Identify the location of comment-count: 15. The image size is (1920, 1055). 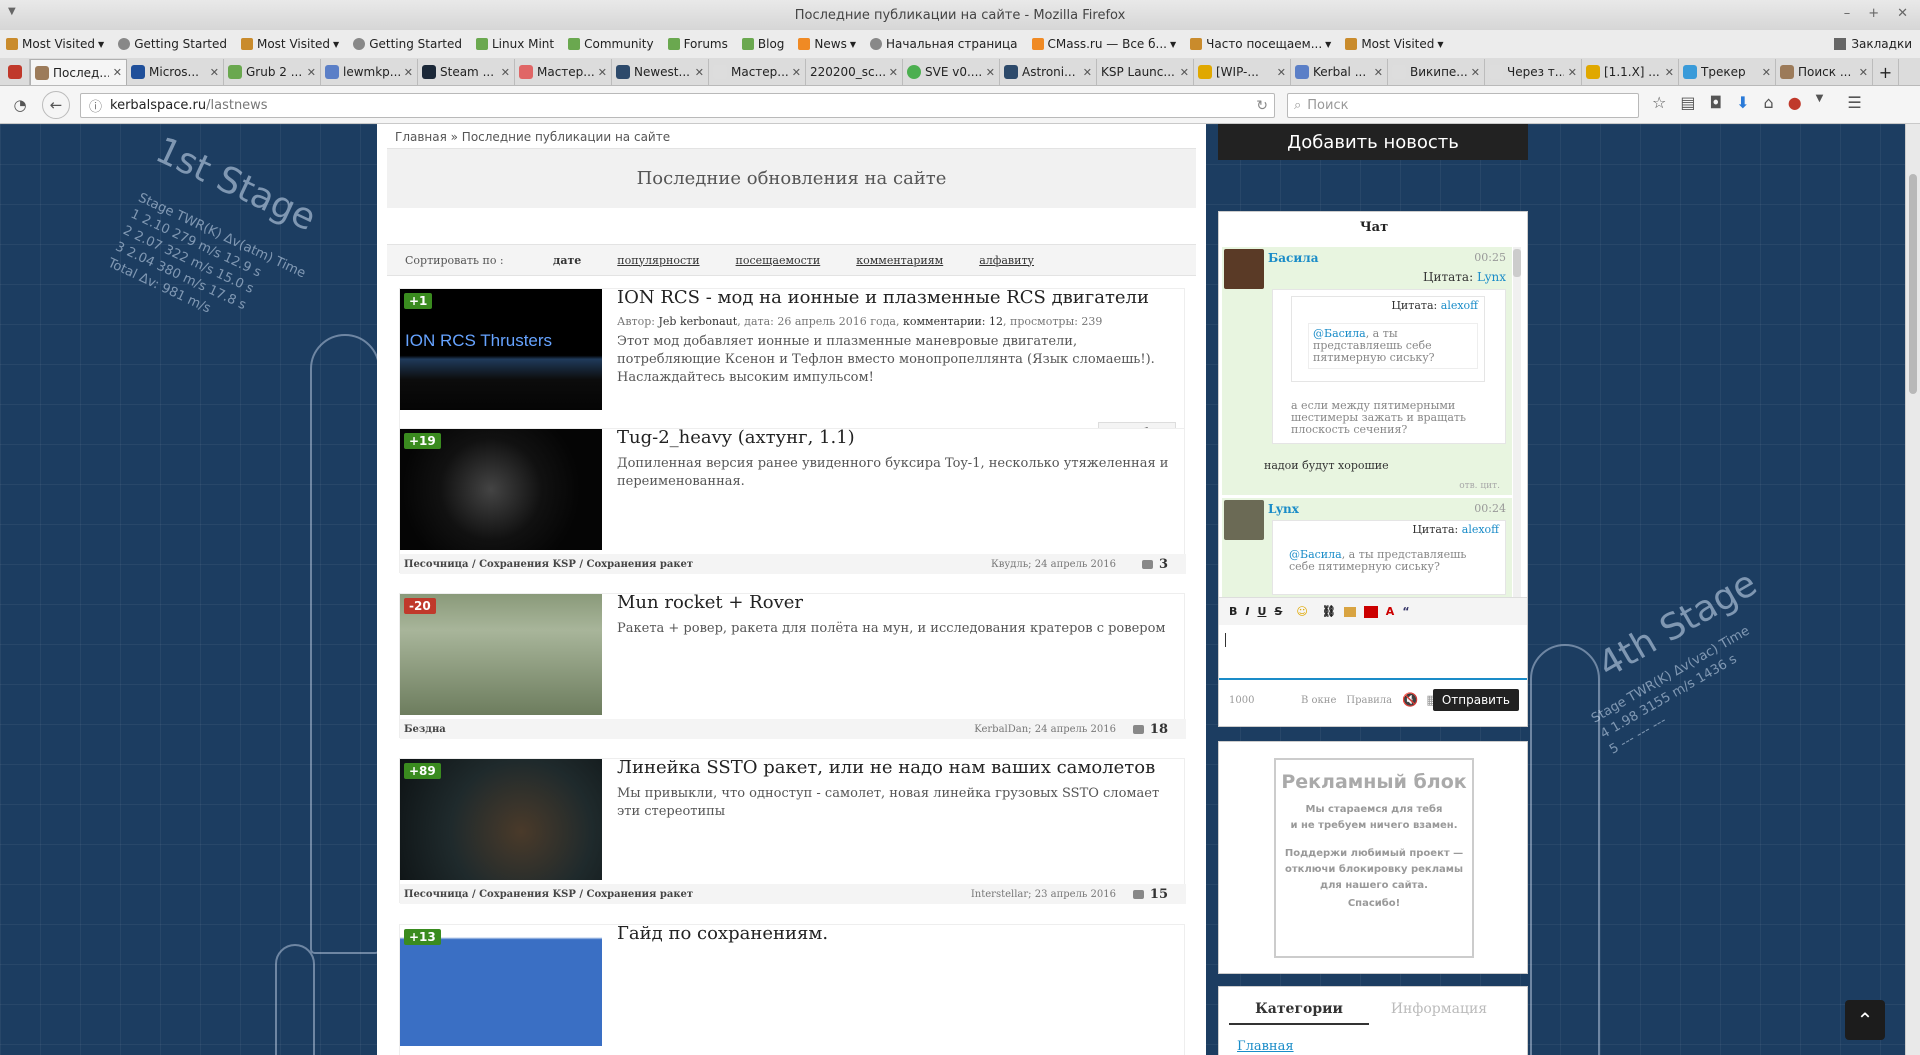
(1150, 894).